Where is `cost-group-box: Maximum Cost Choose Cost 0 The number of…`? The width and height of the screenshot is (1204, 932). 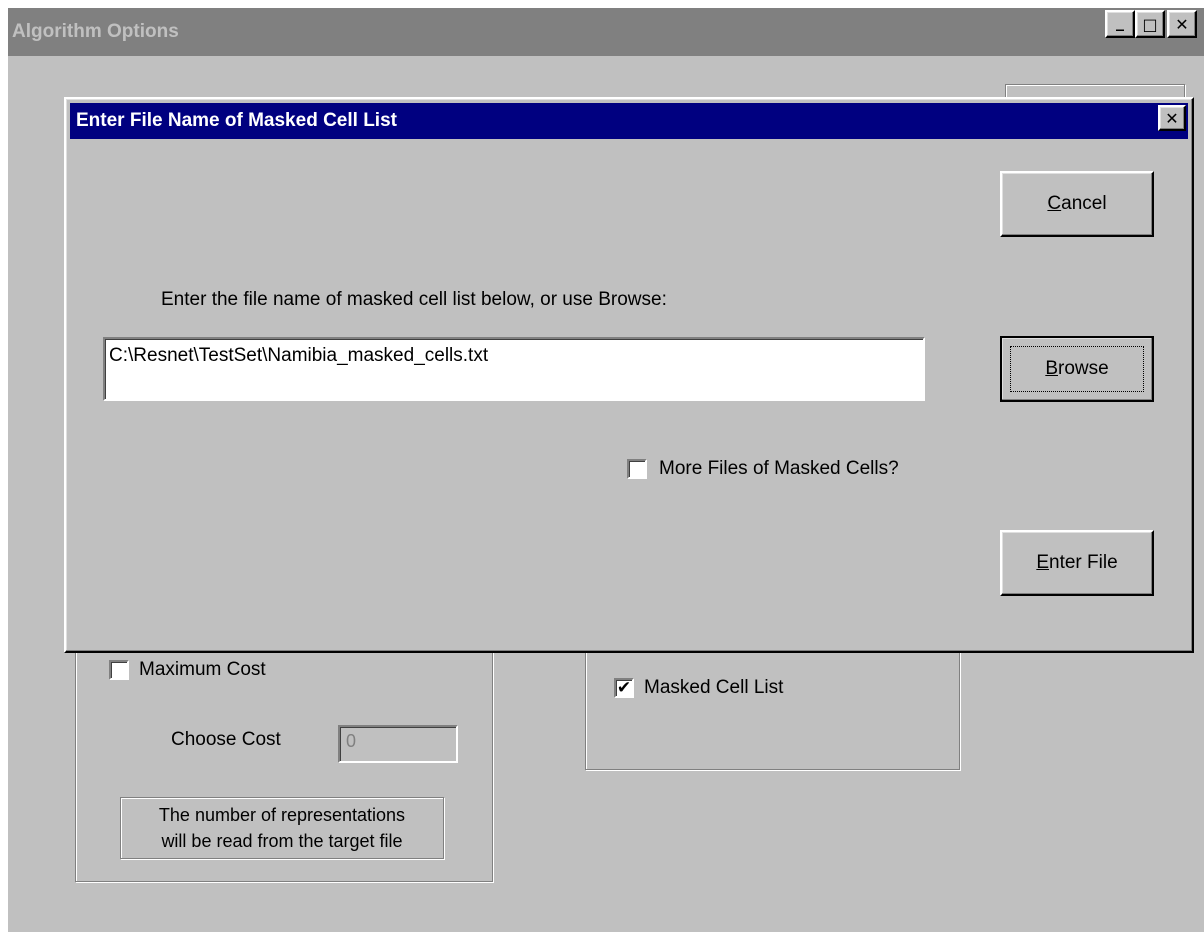 cost-group-box: Maximum Cost Choose Cost 0 The number of… is located at coordinates (284, 751).